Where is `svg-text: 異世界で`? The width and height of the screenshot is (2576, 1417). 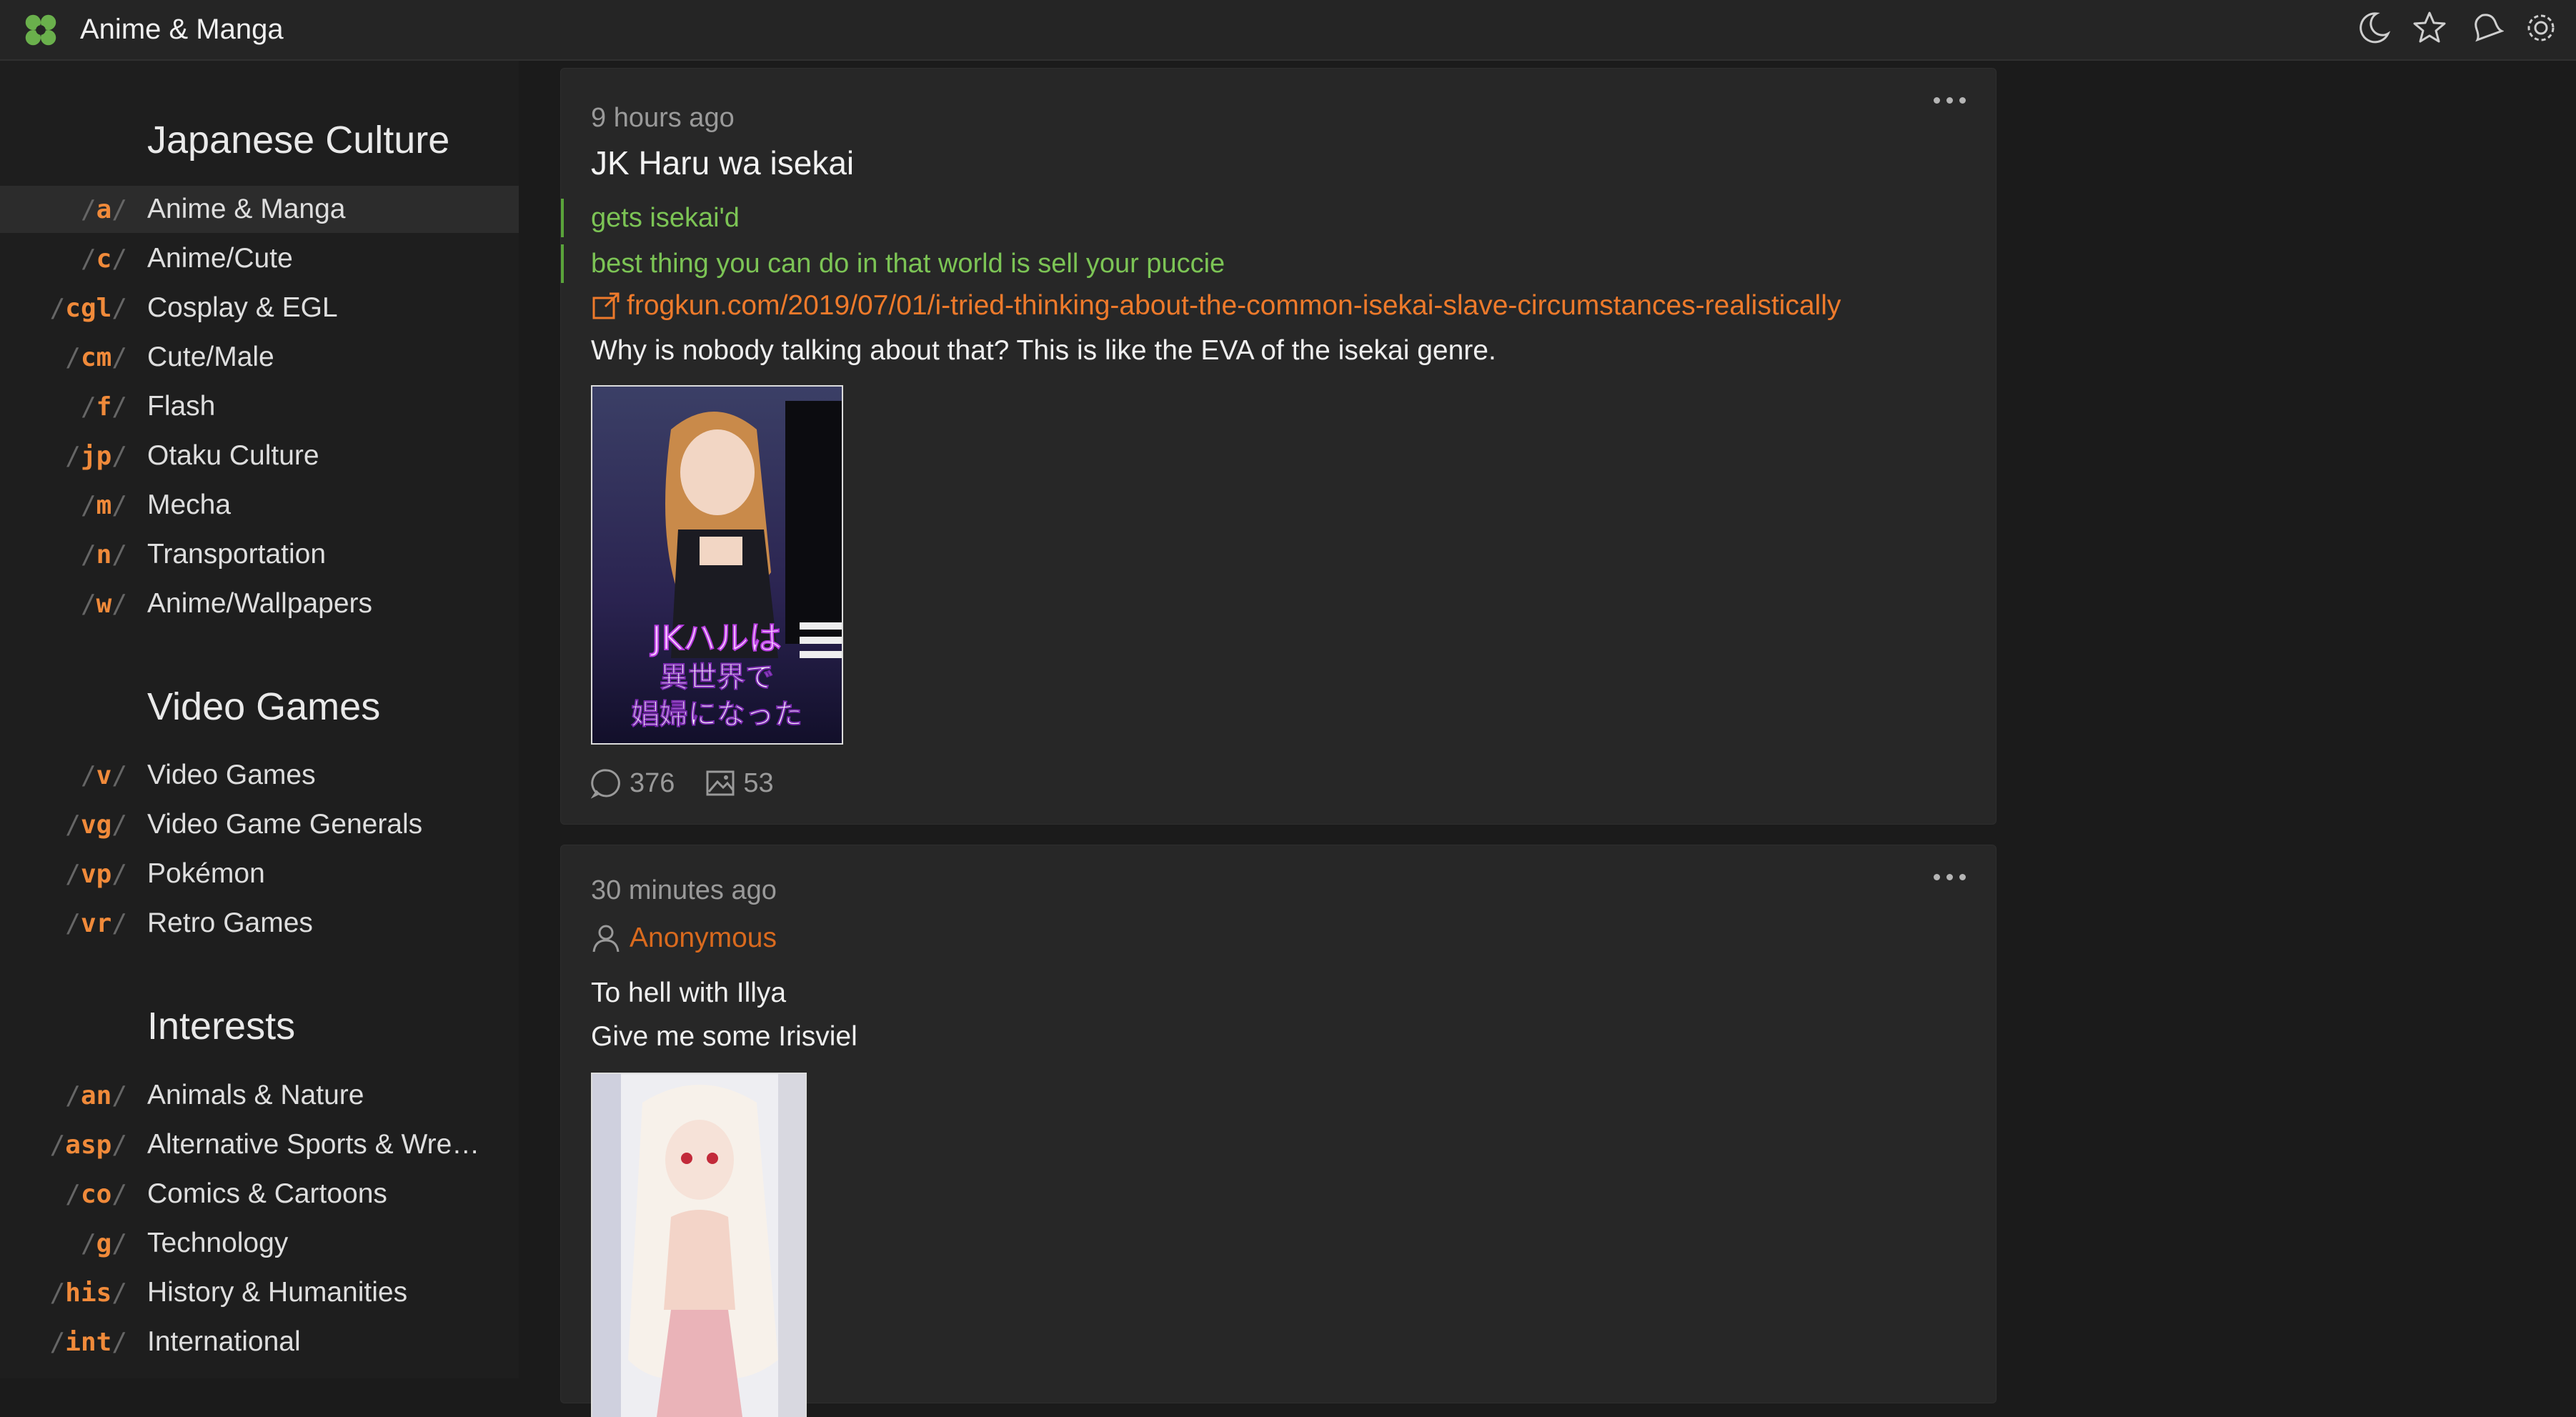 svg-text: 異世界で is located at coordinates (717, 677).